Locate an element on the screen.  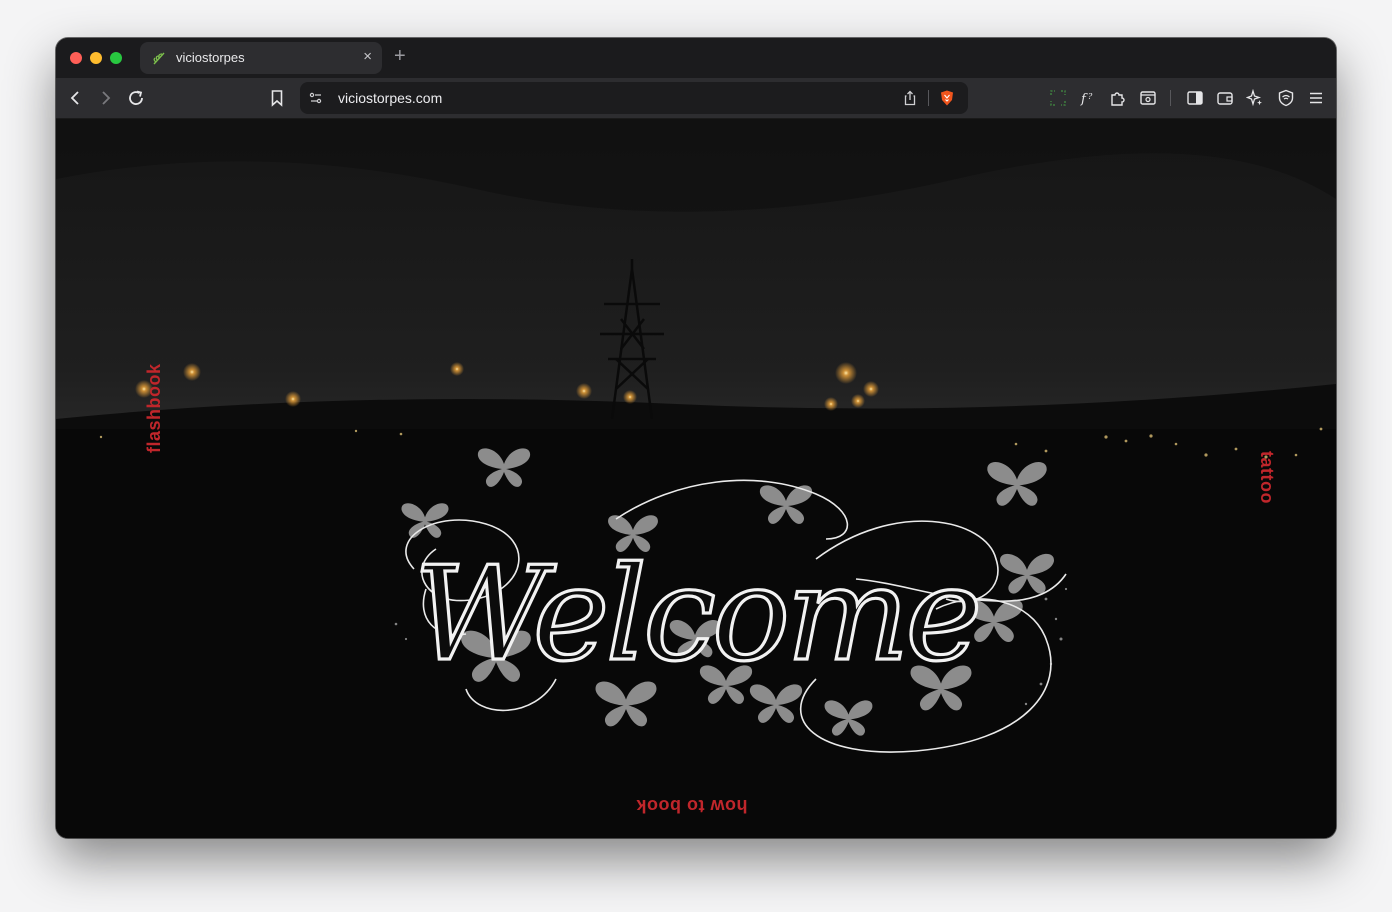
reader-mode-icon is located at coordinates (1148, 98).